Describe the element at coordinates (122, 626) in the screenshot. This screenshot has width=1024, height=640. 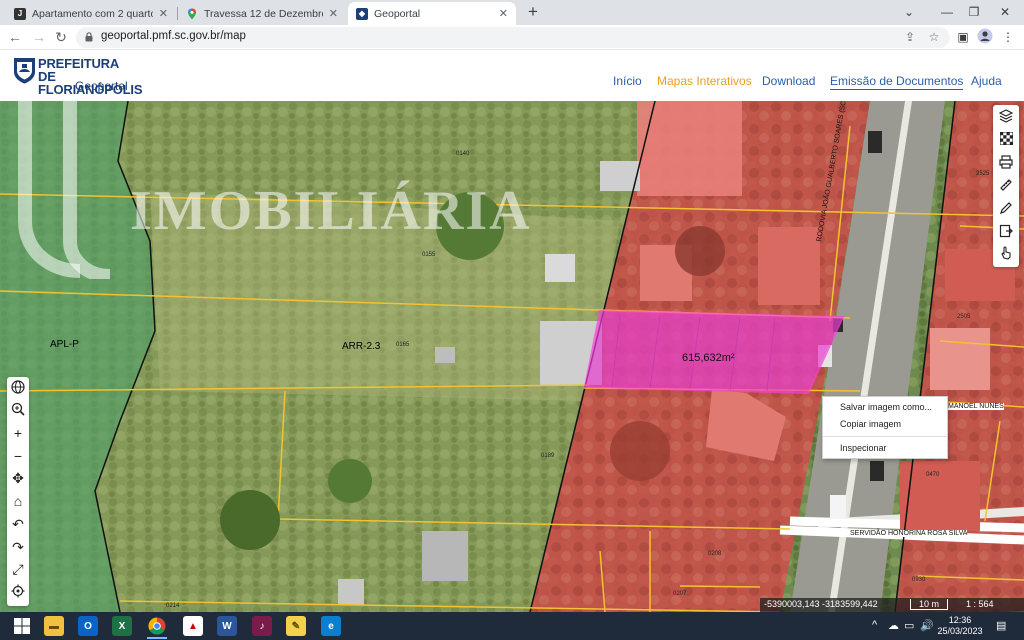
I see `excel-icon: X` at that location.